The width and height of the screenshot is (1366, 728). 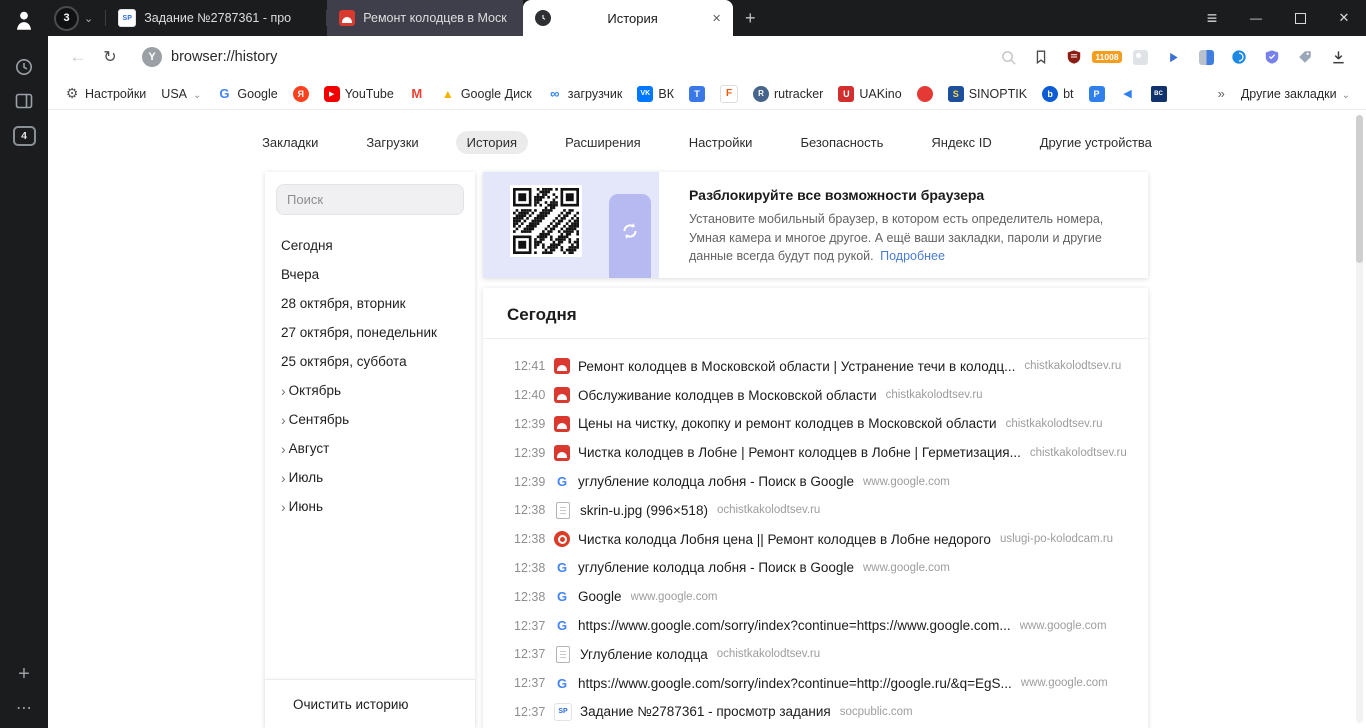 What do you see at coordinates (713, 18) in the screenshot?
I see `close-tab-icon` at bounding box center [713, 18].